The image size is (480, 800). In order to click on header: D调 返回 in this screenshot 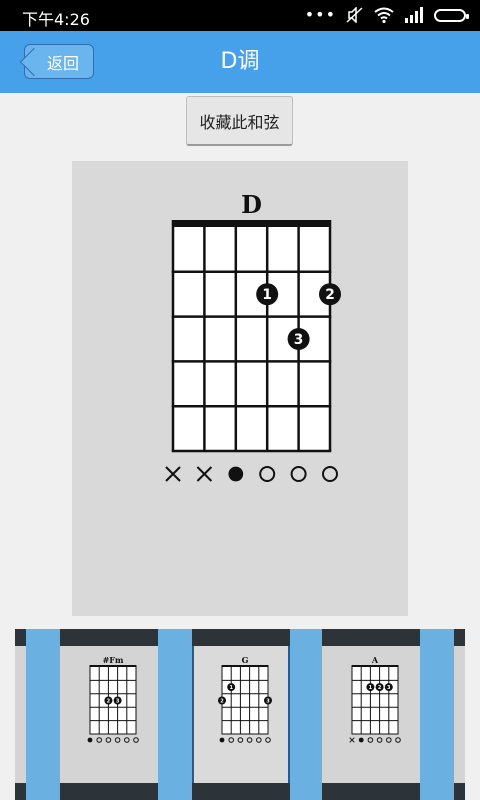, I will do `click(240, 62)`.